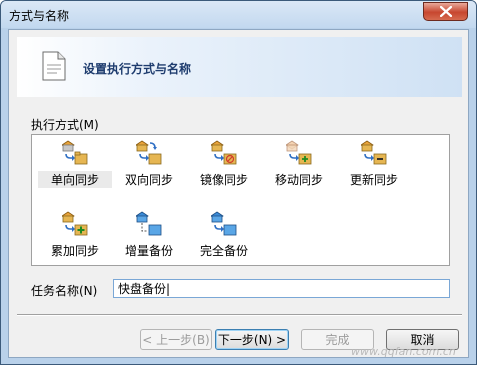  I want to click on mode-one-way-sync: 单向同步, so click(75, 166).